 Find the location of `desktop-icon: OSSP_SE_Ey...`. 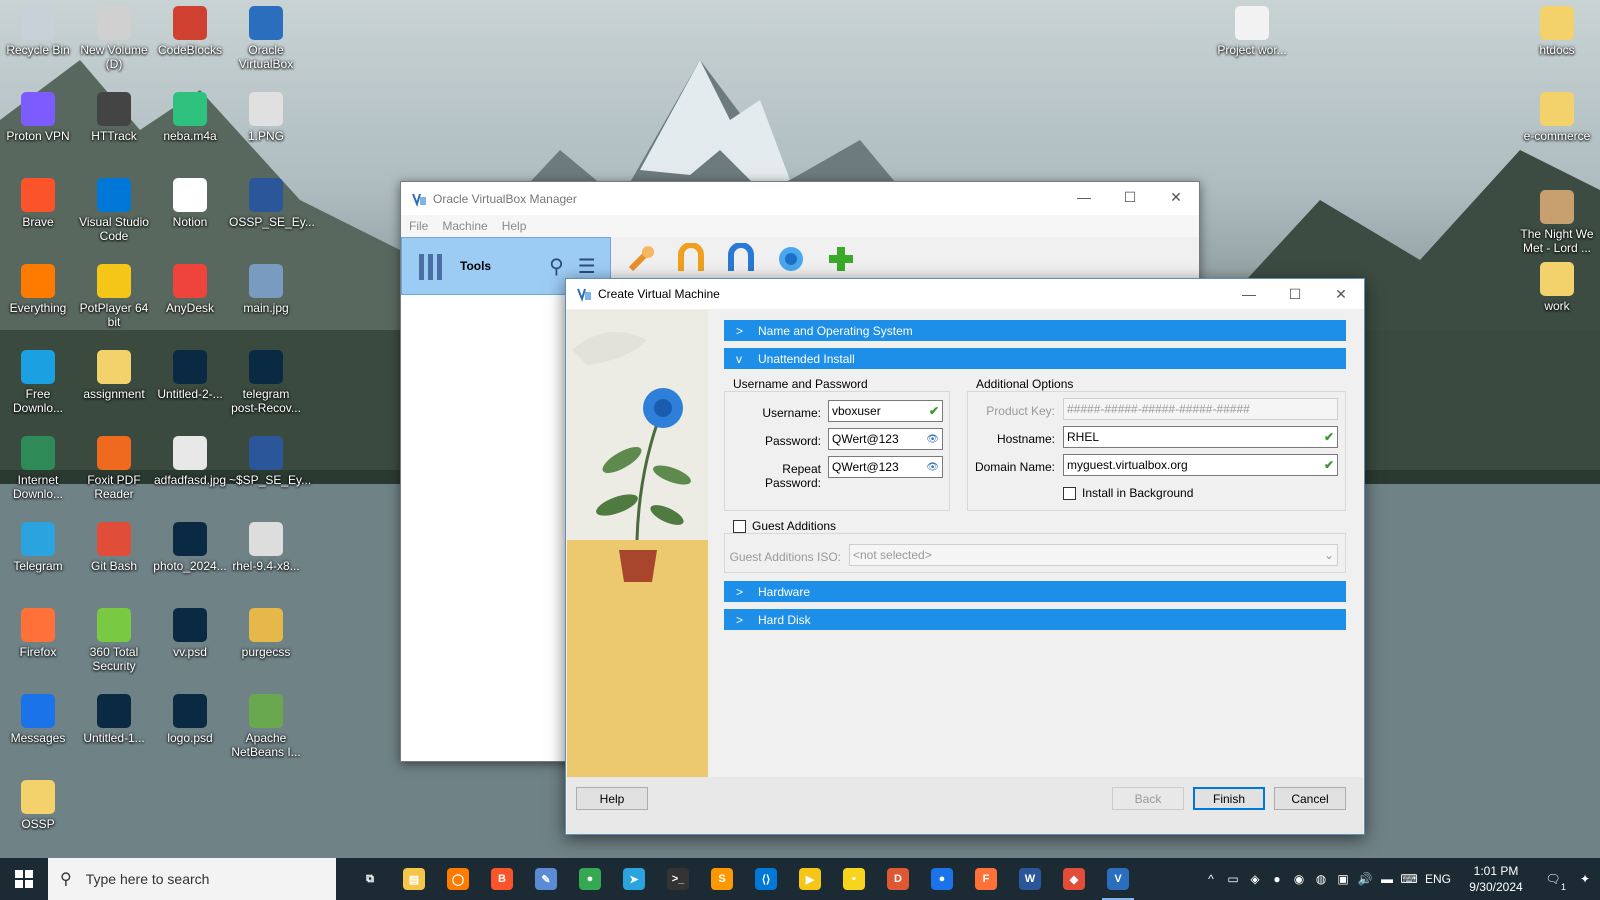

desktop-icon: OSSP_SE_Ey... is located at coordinates (272, 203).